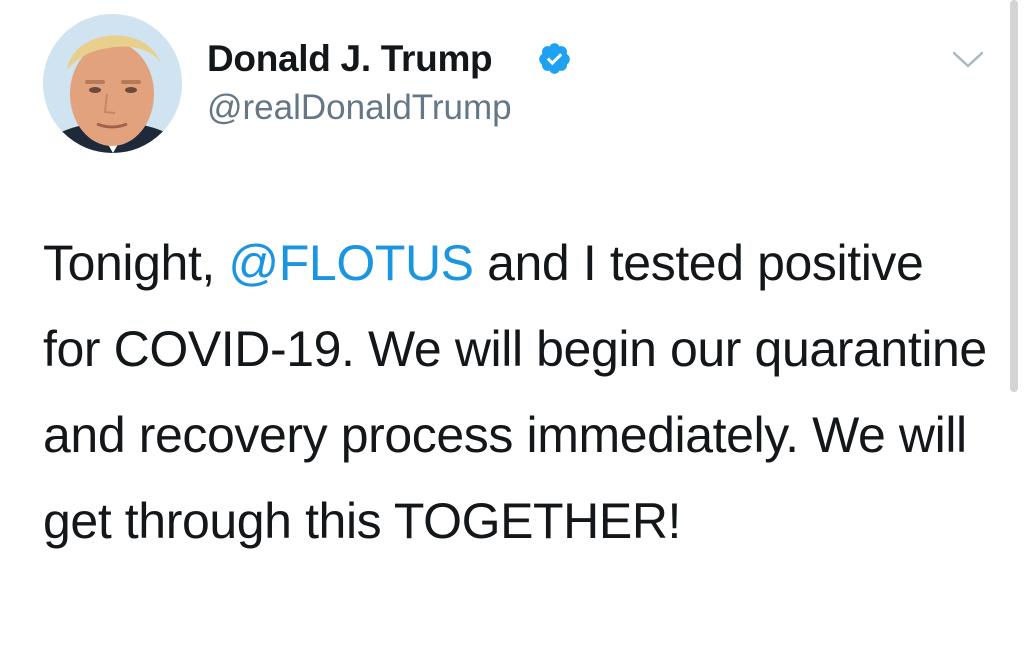 This screenshot has height=661, width=1024. I want to click on verified-badge-icon, so click(554, 58).